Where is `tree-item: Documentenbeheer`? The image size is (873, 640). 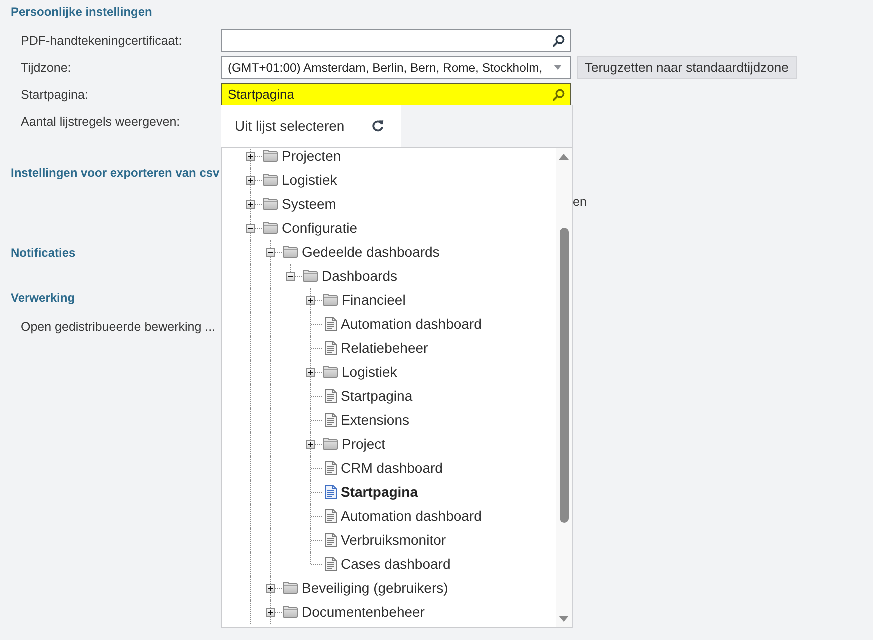
tree-item: Documentenbeheer is located at coordinates (363, 612).